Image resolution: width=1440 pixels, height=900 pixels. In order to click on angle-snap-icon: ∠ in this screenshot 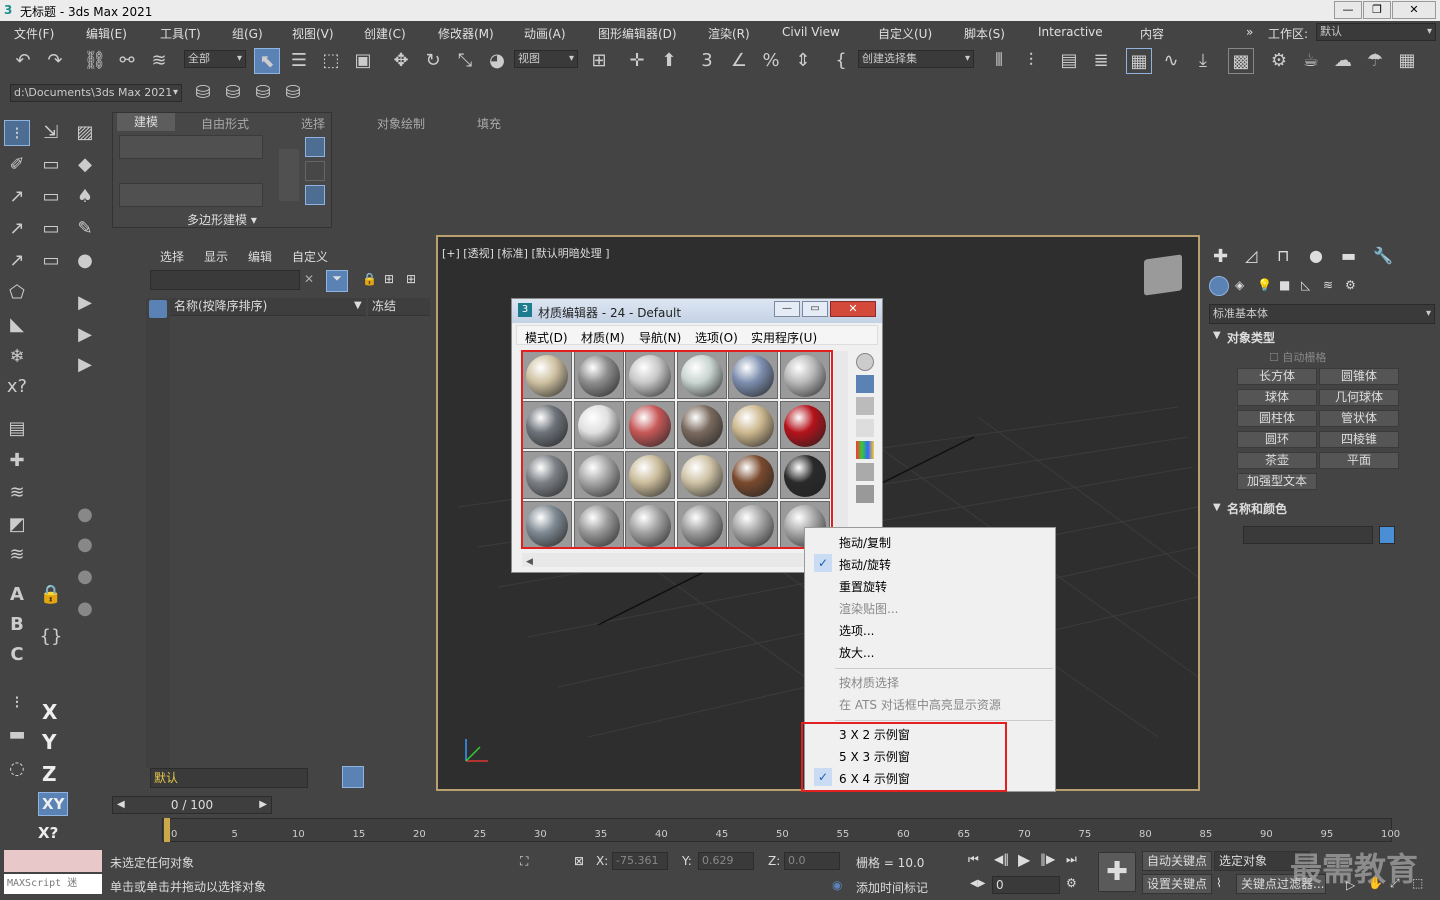, I will do `click(739, 61)`.